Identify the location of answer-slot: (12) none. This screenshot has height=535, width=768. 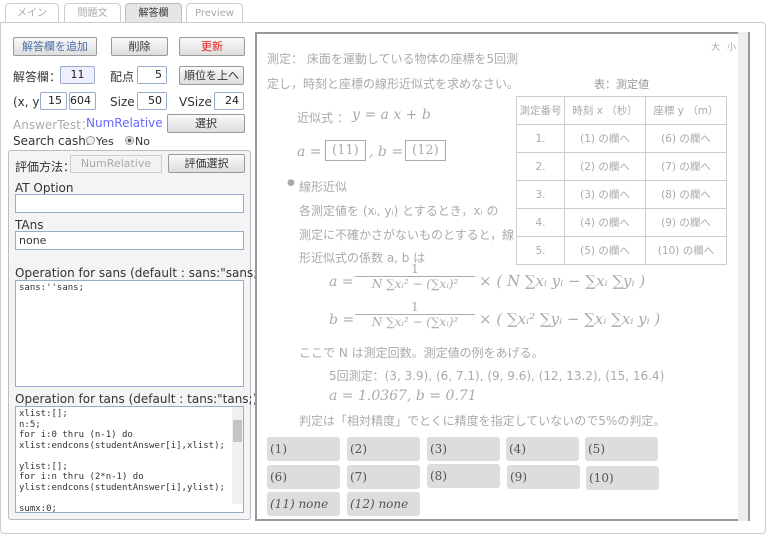
(383, 504).